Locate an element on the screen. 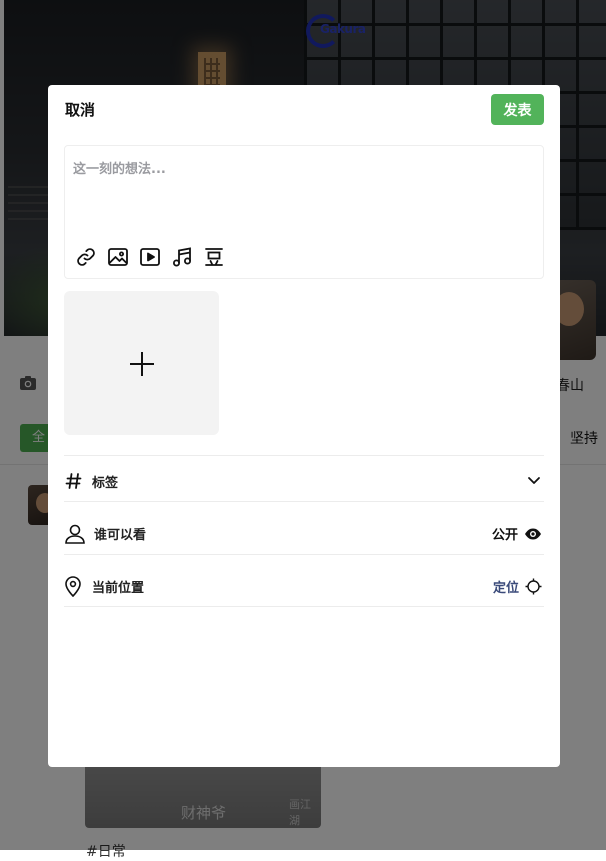  visibility-value-group: 公开 is located at coordinates (517, 533).